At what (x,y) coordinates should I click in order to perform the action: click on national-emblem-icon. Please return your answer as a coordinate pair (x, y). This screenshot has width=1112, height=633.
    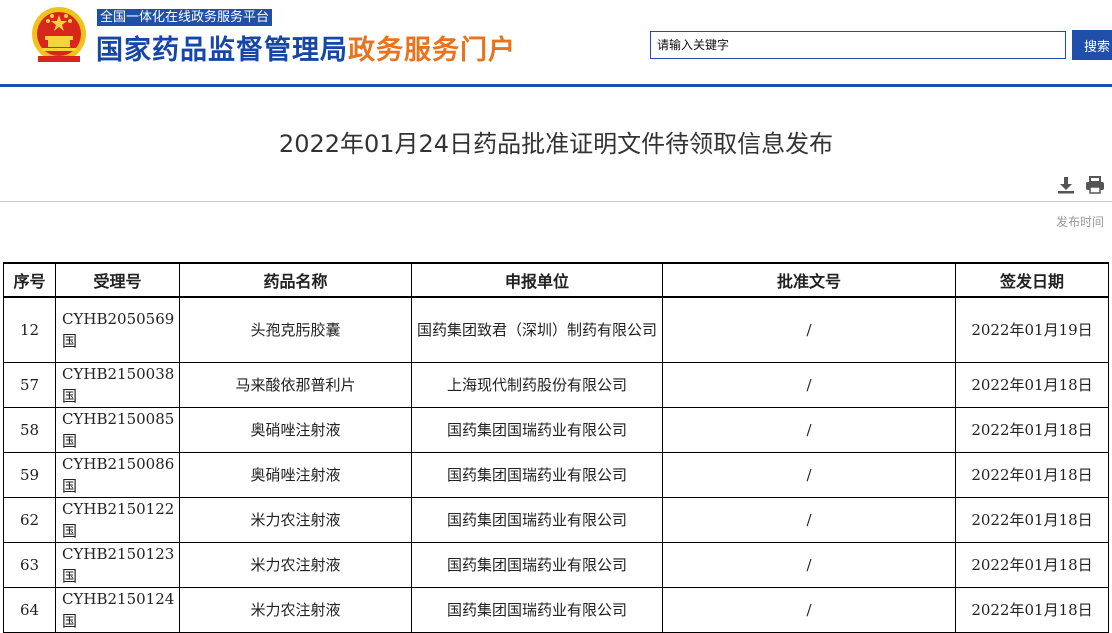
    Looking at the image, I should click on (59, 34).